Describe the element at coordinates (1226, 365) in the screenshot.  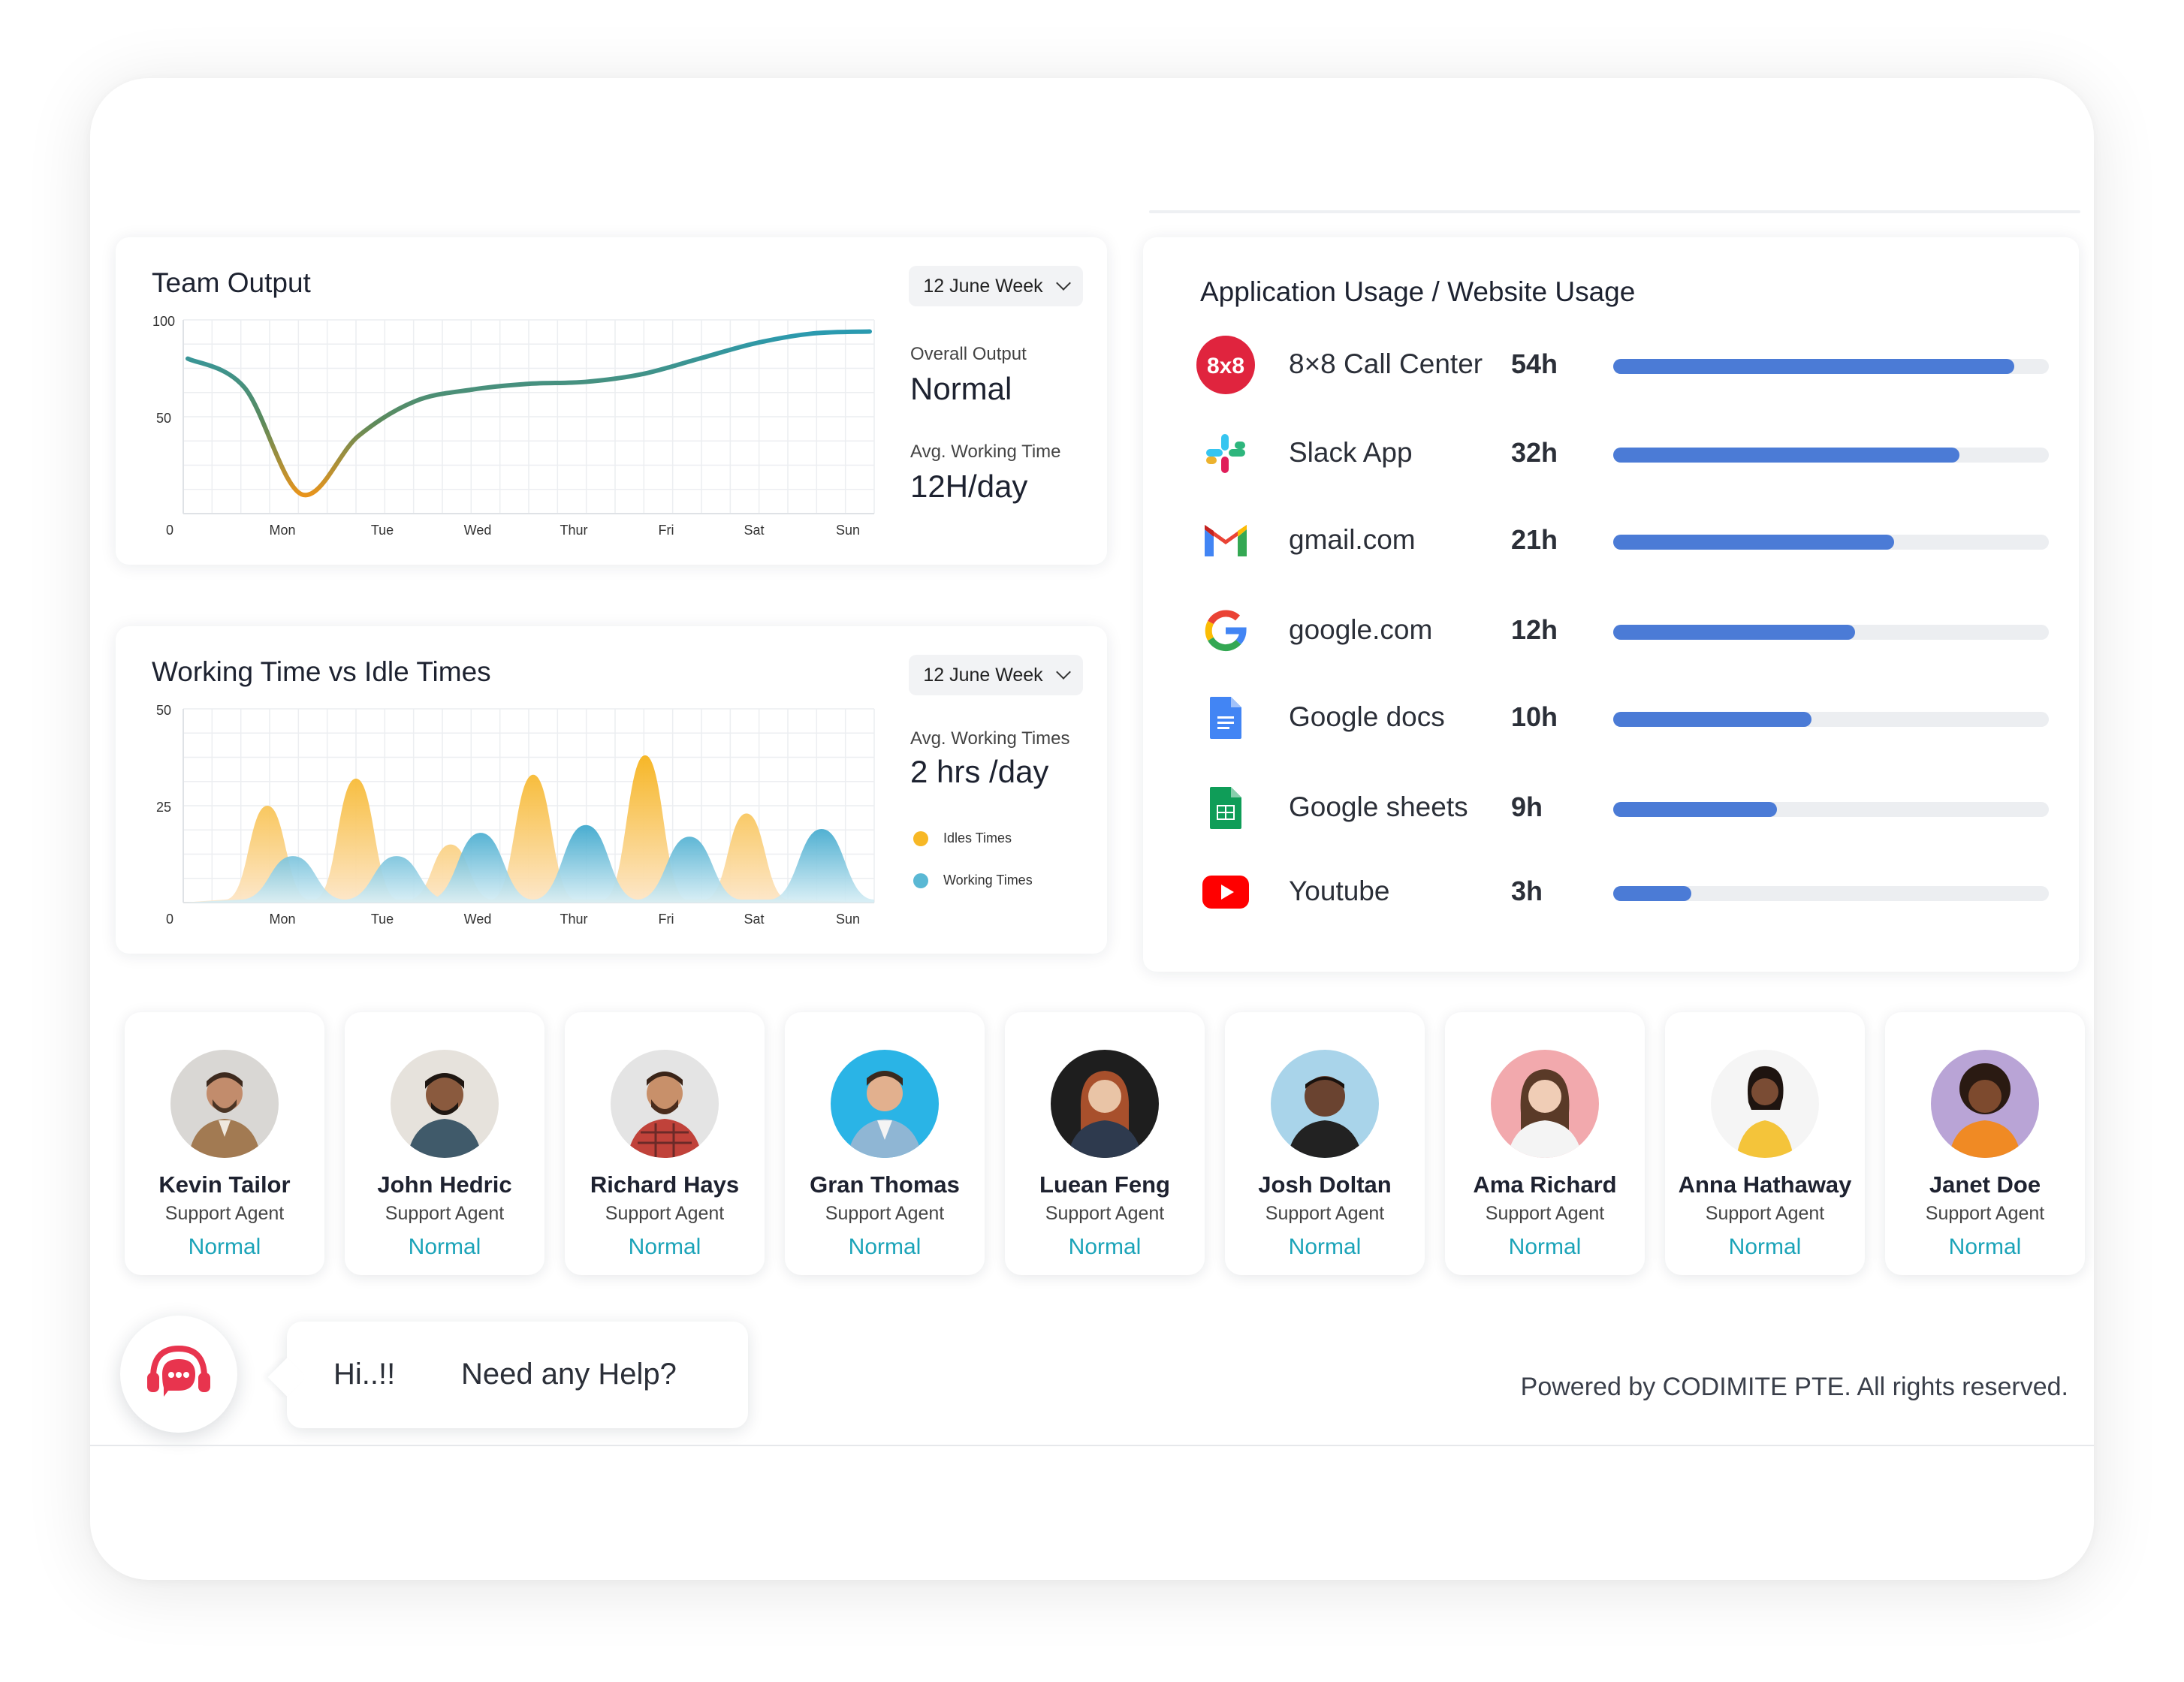
I see `eight-by-eight-icon: 8x8` at that location.